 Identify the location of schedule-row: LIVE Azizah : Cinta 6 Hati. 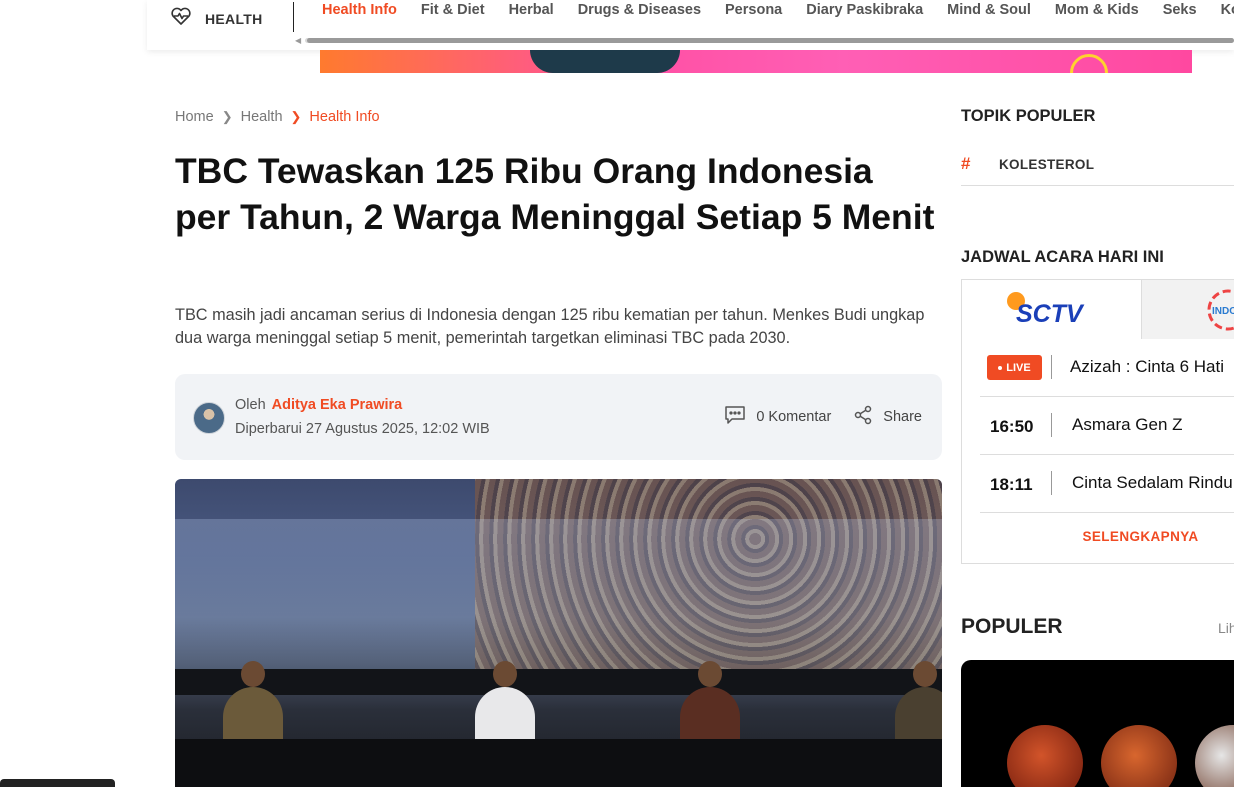
(1107, 368).